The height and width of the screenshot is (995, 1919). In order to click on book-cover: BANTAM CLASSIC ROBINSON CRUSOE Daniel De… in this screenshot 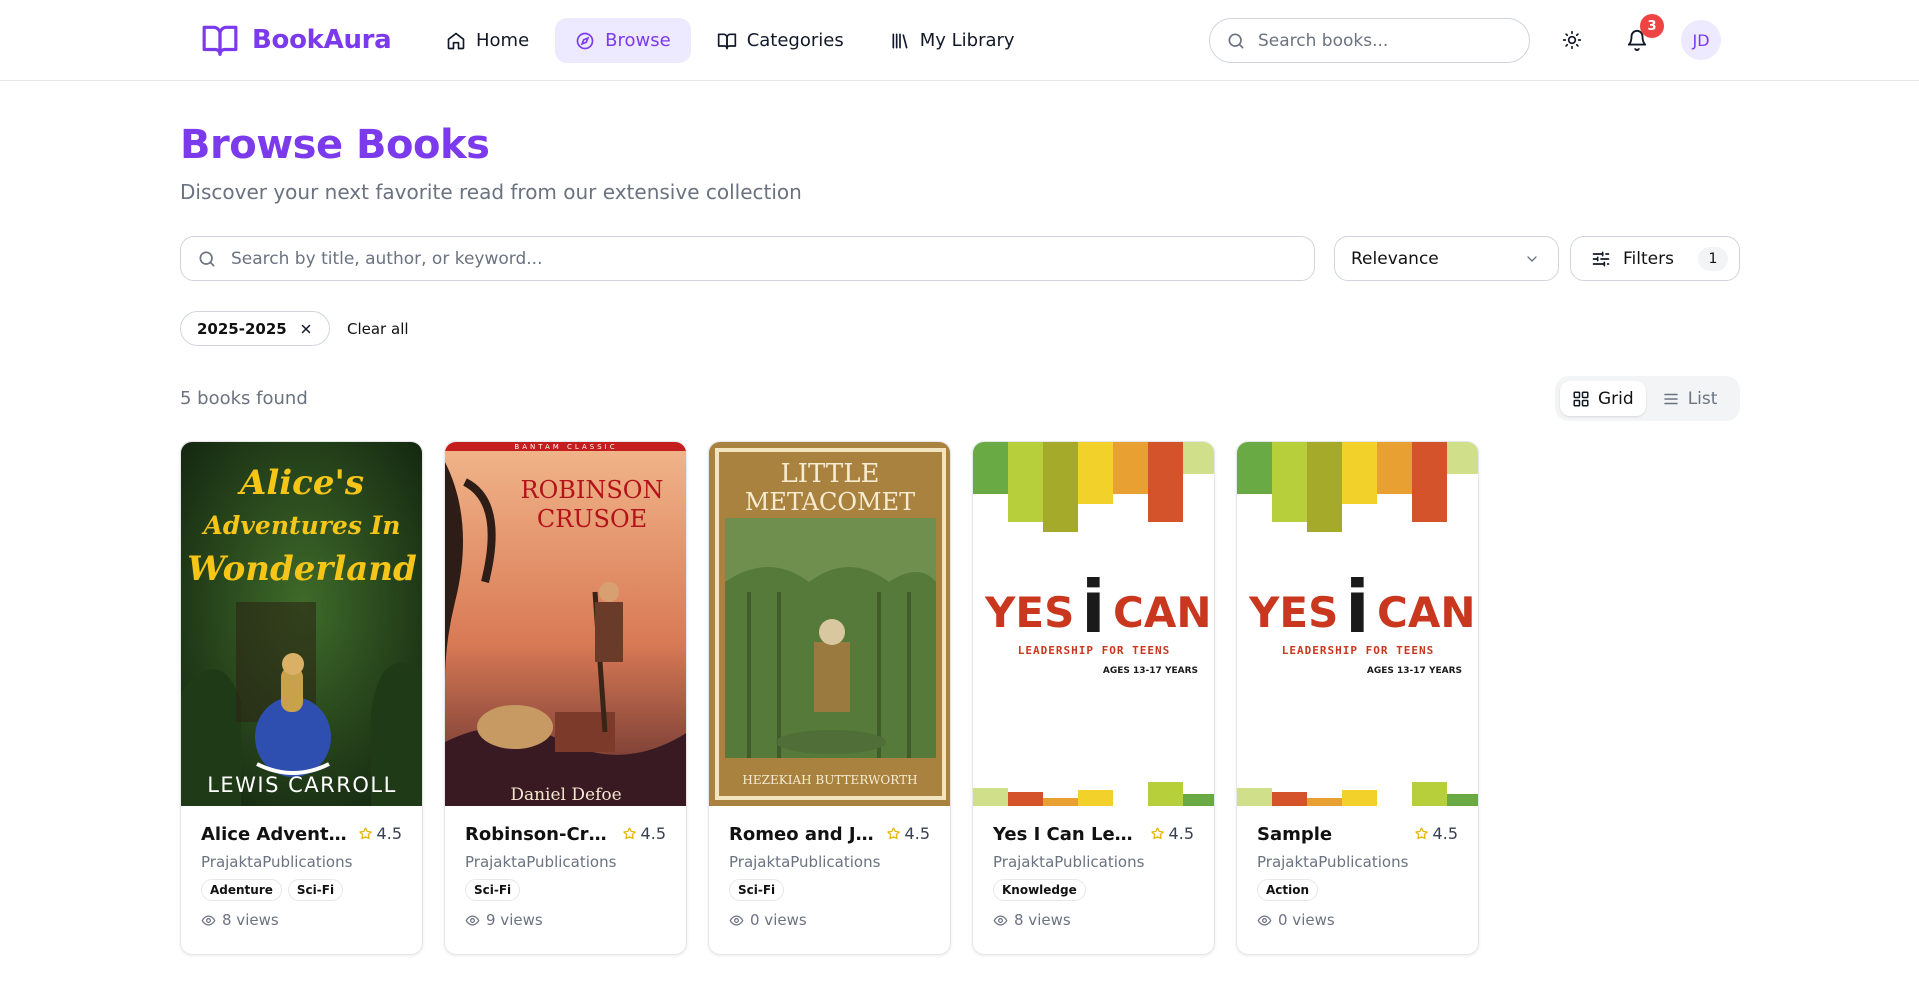, I will do `click(565, 624)`.